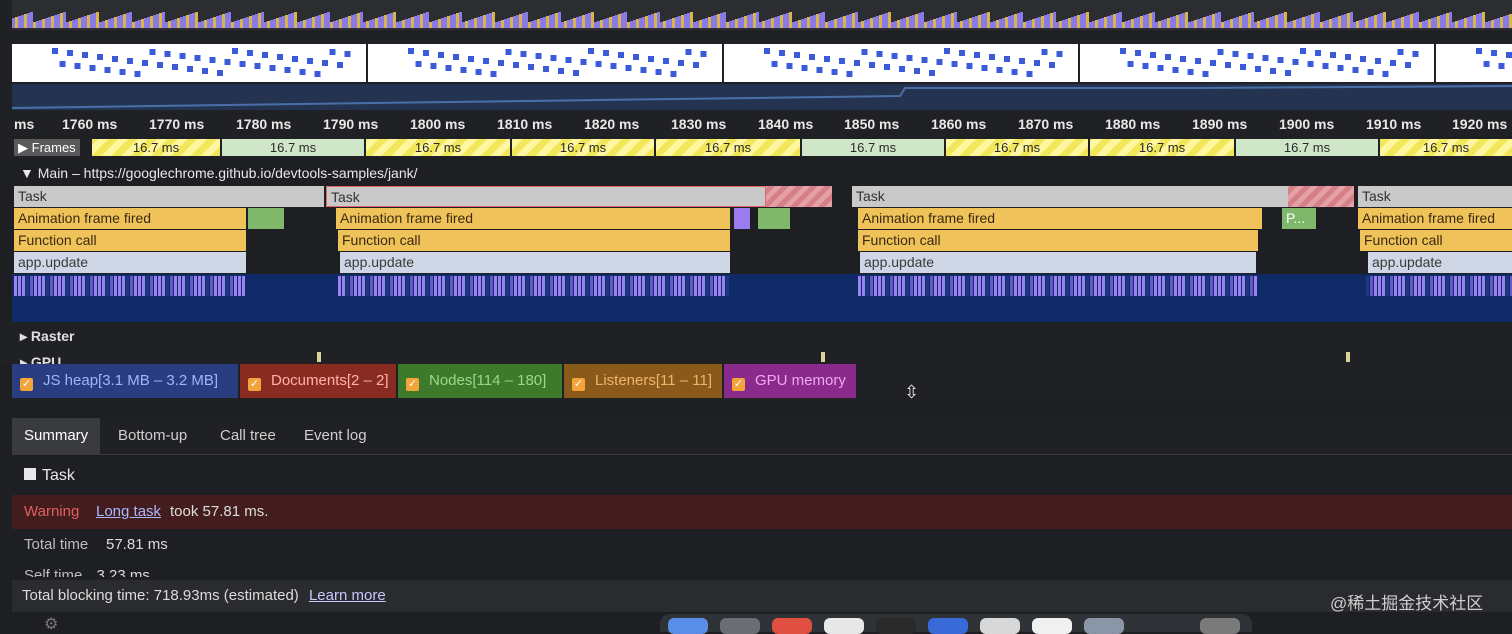 The width and height of the screenshot is (1512, 634). I want to click on tab-call-tree: Call tree, so click(248, 436).